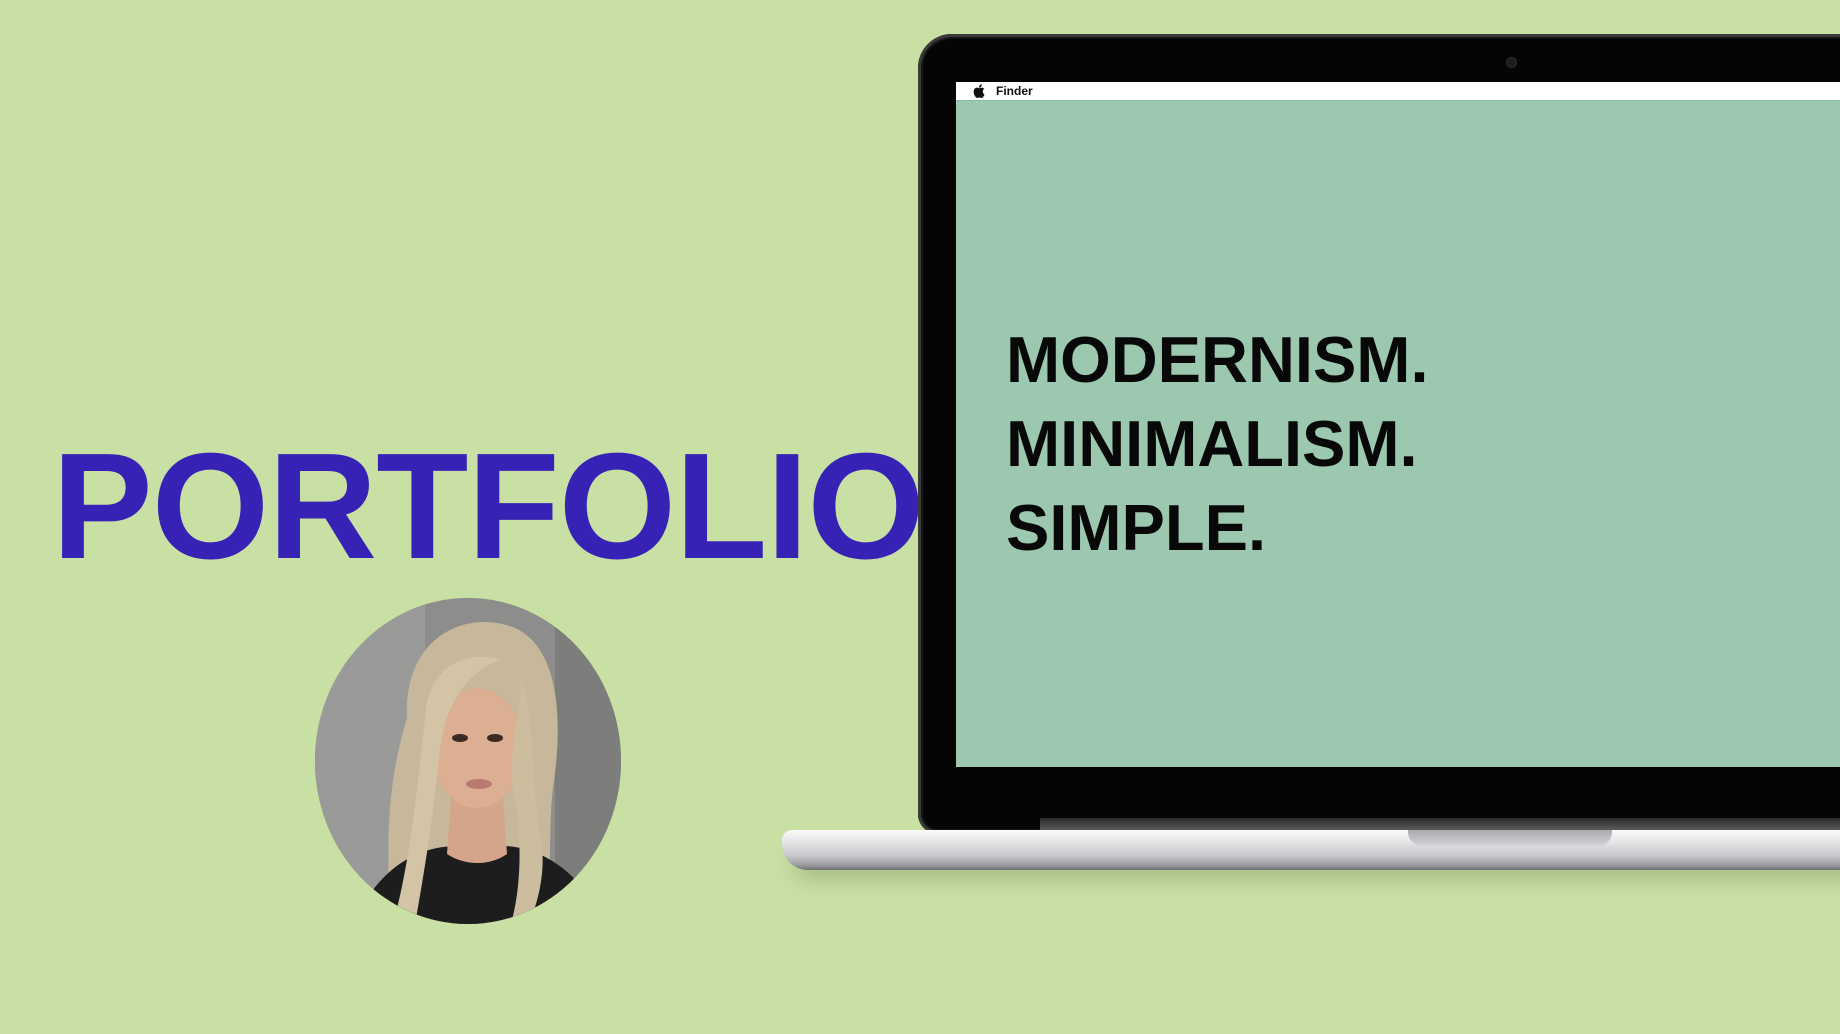 Image resolution: width=1840 pixels, height=1034 pixels. I want to click on headline: MODERNISM. MINIMALISM. SIMPLE., so click(1217, 444).